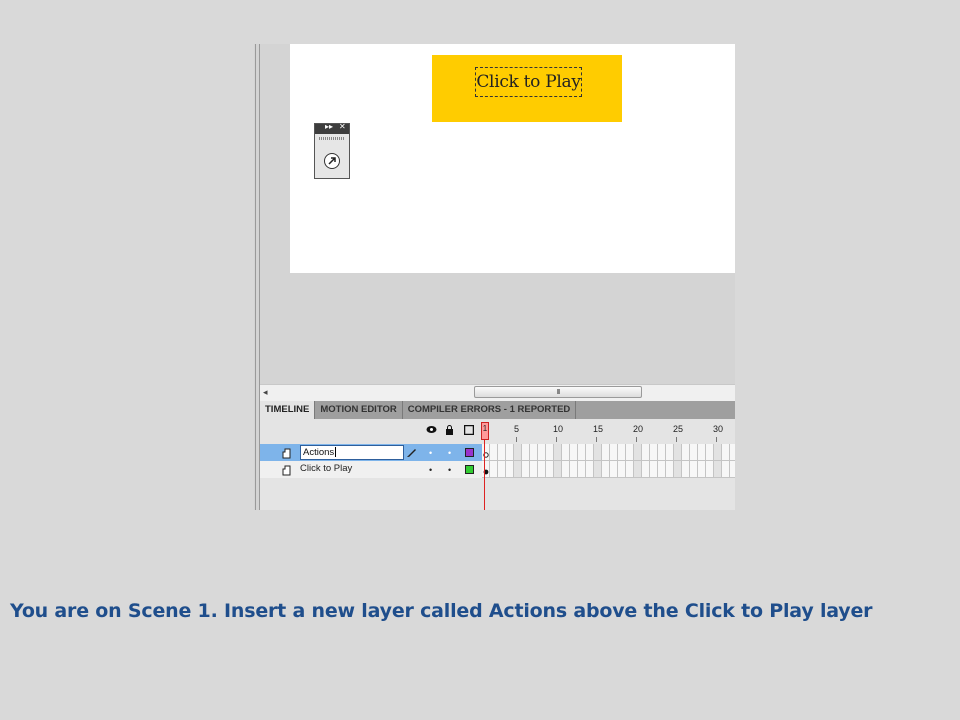 The width and height of the screenshot is (960, 720). What do you see at coordinates (332, 161) in the screenshot?
I see `behavior-icon` at bounding box center [332, 161].